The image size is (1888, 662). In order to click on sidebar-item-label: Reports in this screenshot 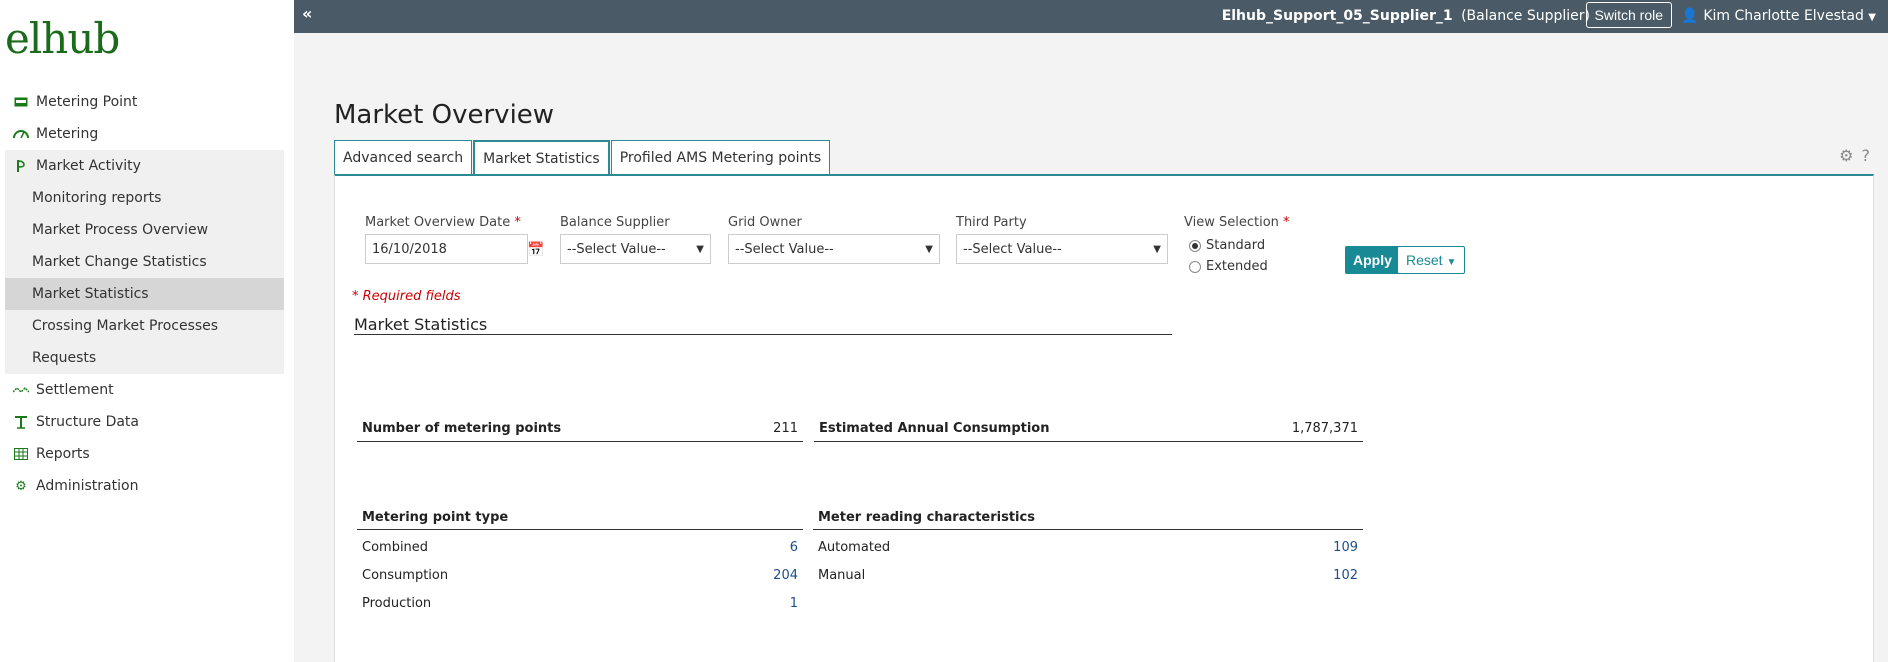, I will do `click(63, 454)`.